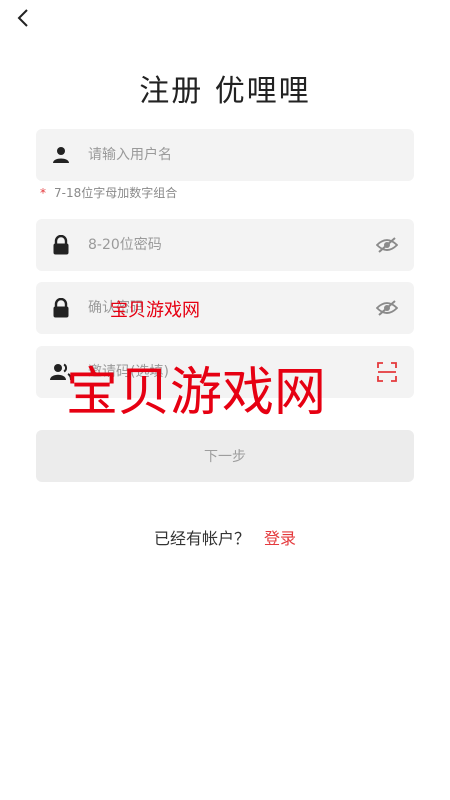 This screenshot has height=800, width=450. Describe the element at coordinates (61, 155) in the screenshot. I see `user-icon` at that location.